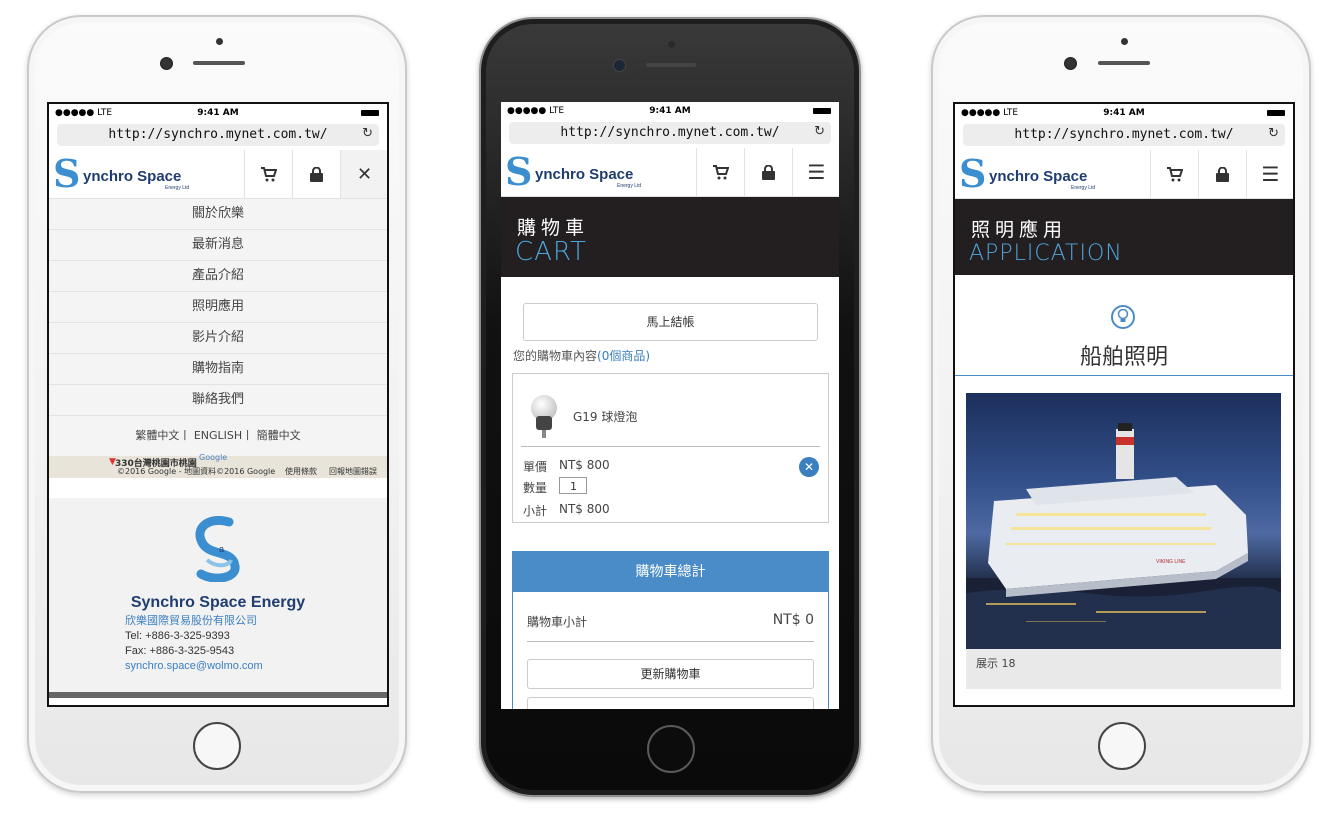 This screenshot has width=1330, height=827. Describe the element at coordinates (670, 237) in the screenshot. I see `page-banner: 購物車 CART` at that location.